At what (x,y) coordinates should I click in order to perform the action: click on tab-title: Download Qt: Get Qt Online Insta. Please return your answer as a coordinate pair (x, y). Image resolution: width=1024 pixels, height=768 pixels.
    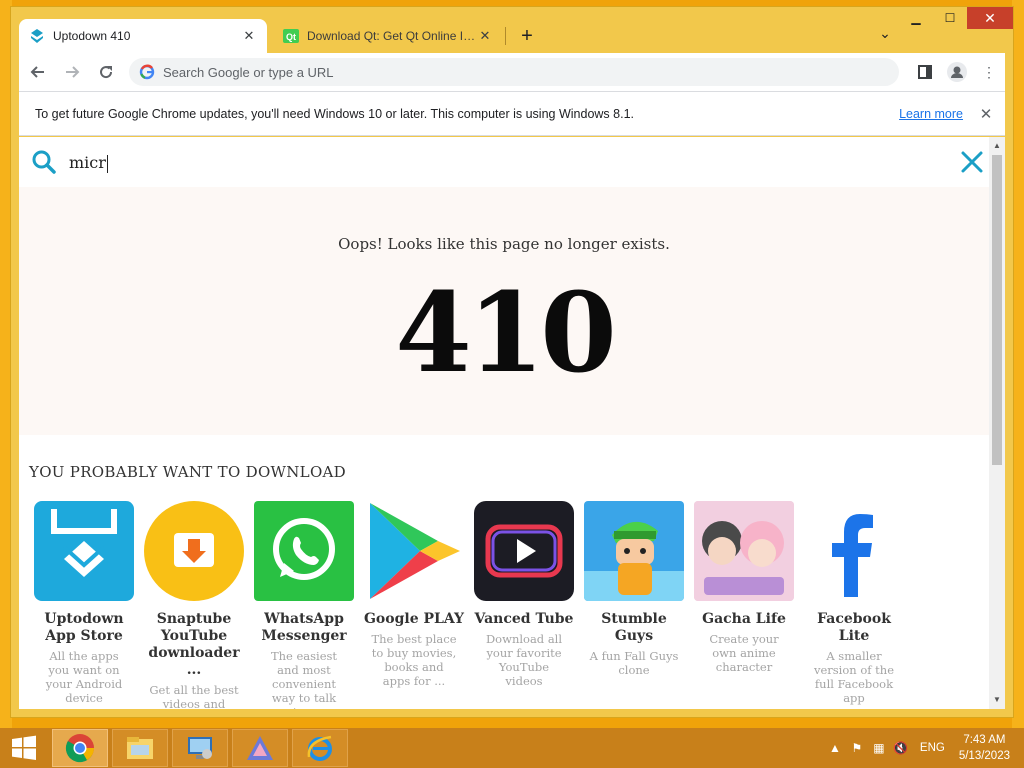
    Looking at the image, I should click on (392, 36).